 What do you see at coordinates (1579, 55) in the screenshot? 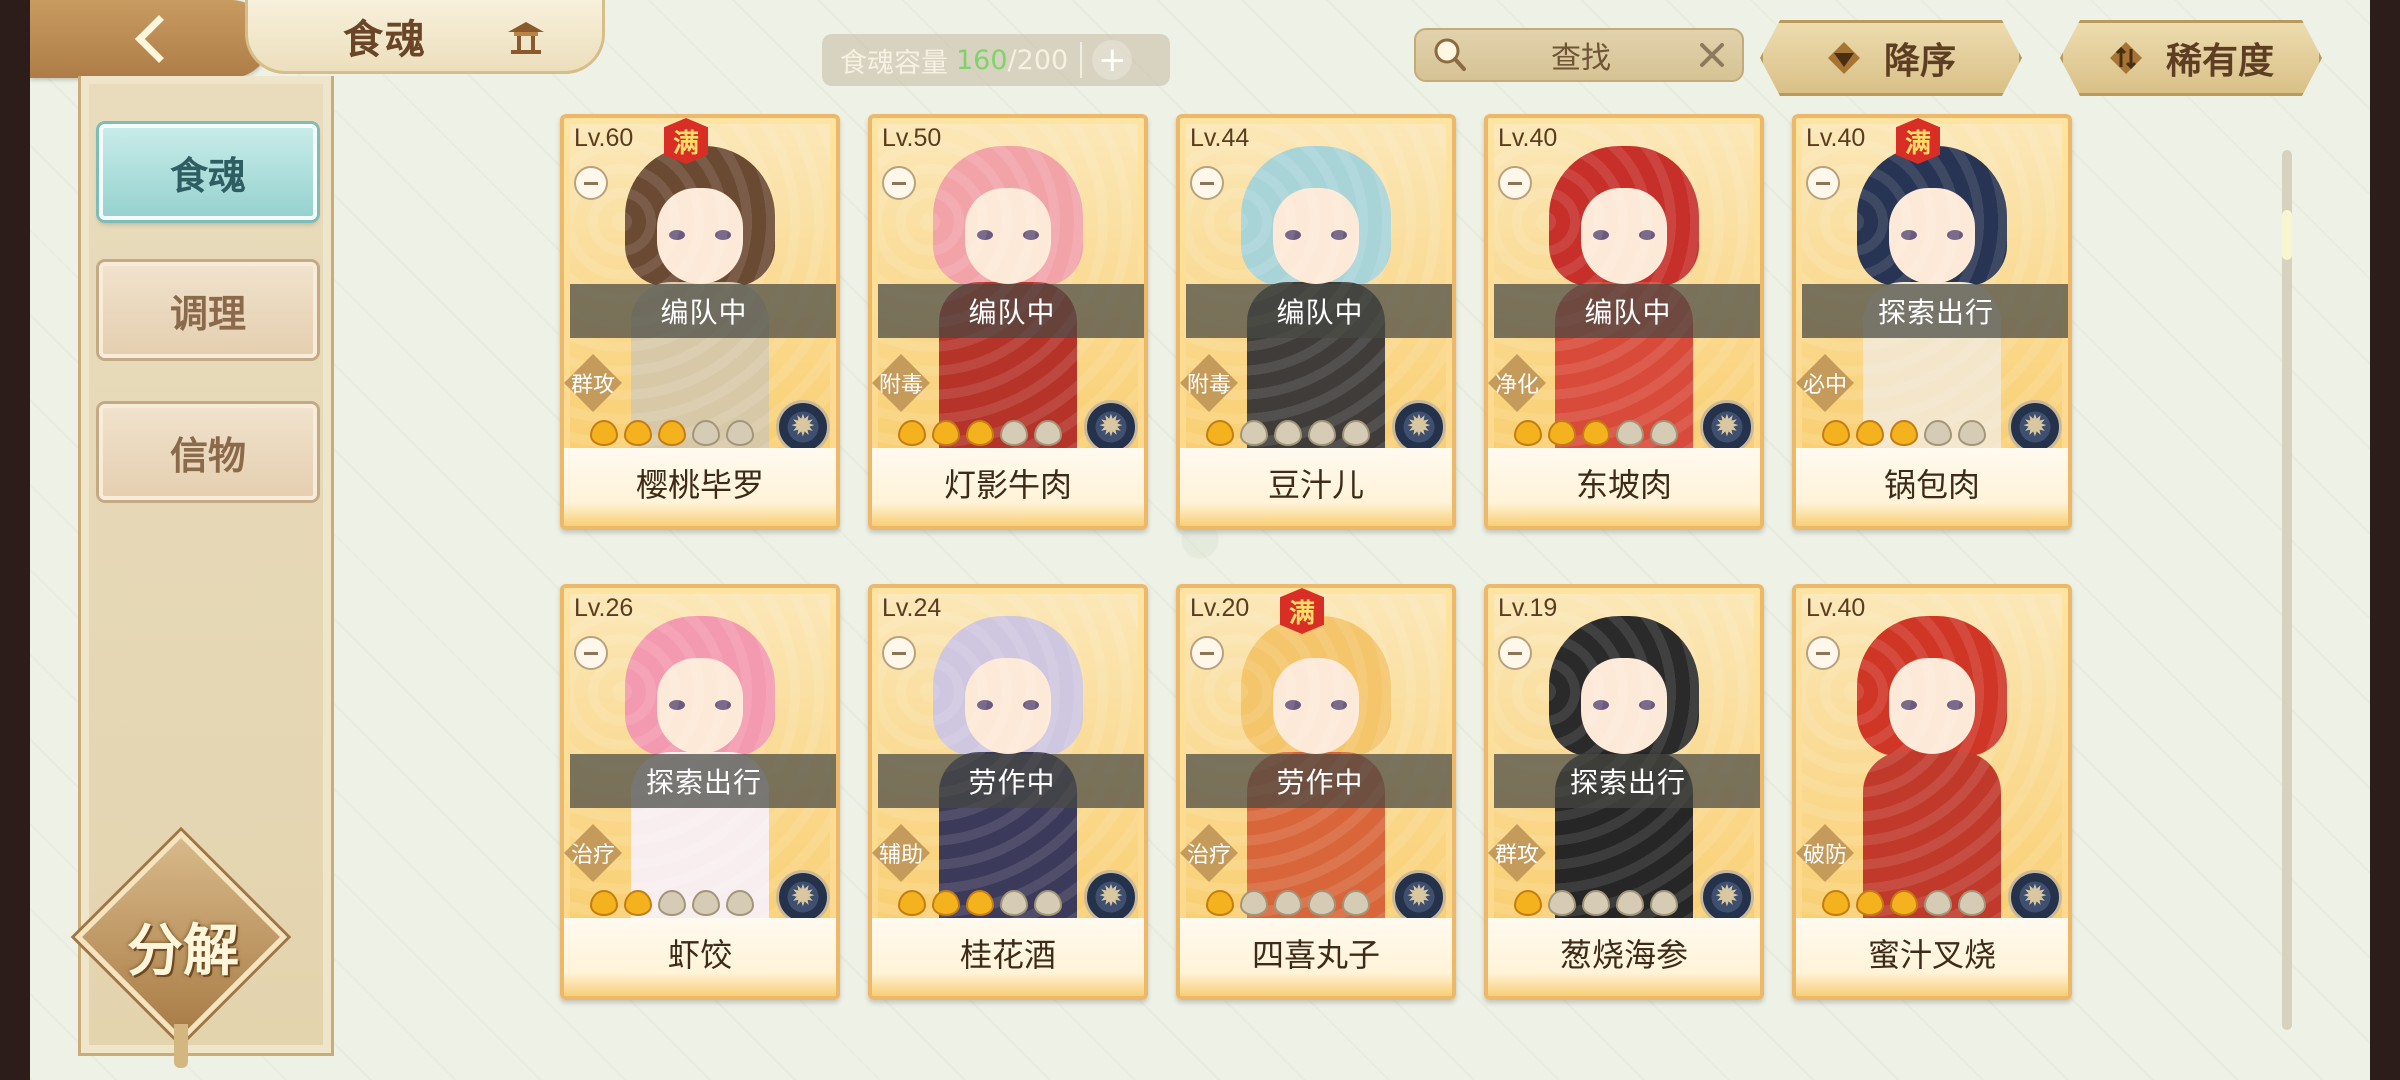
I see `search-field: 查找` at bounding box center [1579, 55].